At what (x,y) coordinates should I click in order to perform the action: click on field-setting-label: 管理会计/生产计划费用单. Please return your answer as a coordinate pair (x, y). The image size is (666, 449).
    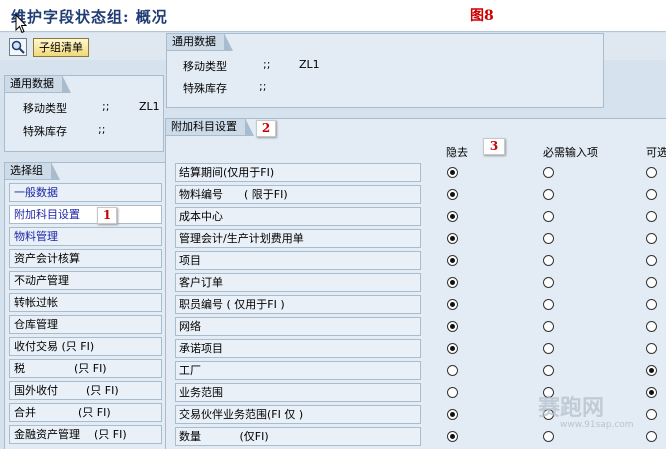
    Looking at the image, I should click on (298, 238).